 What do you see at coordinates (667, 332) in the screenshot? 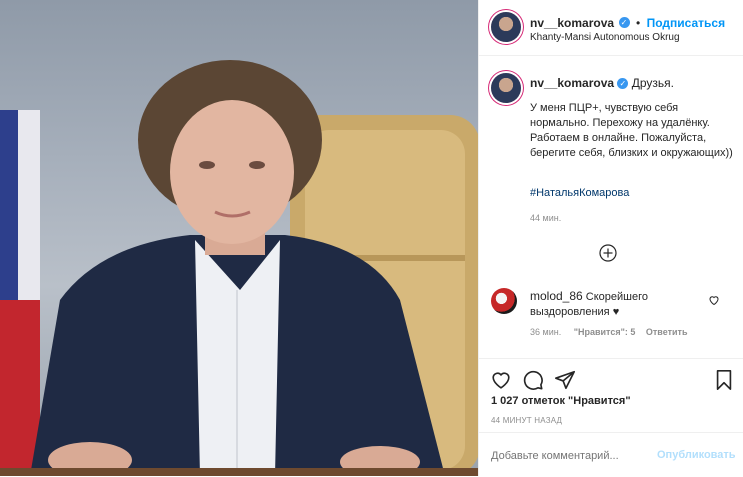
I see `reply-button: Ответить` at bounding box center [667, 332].